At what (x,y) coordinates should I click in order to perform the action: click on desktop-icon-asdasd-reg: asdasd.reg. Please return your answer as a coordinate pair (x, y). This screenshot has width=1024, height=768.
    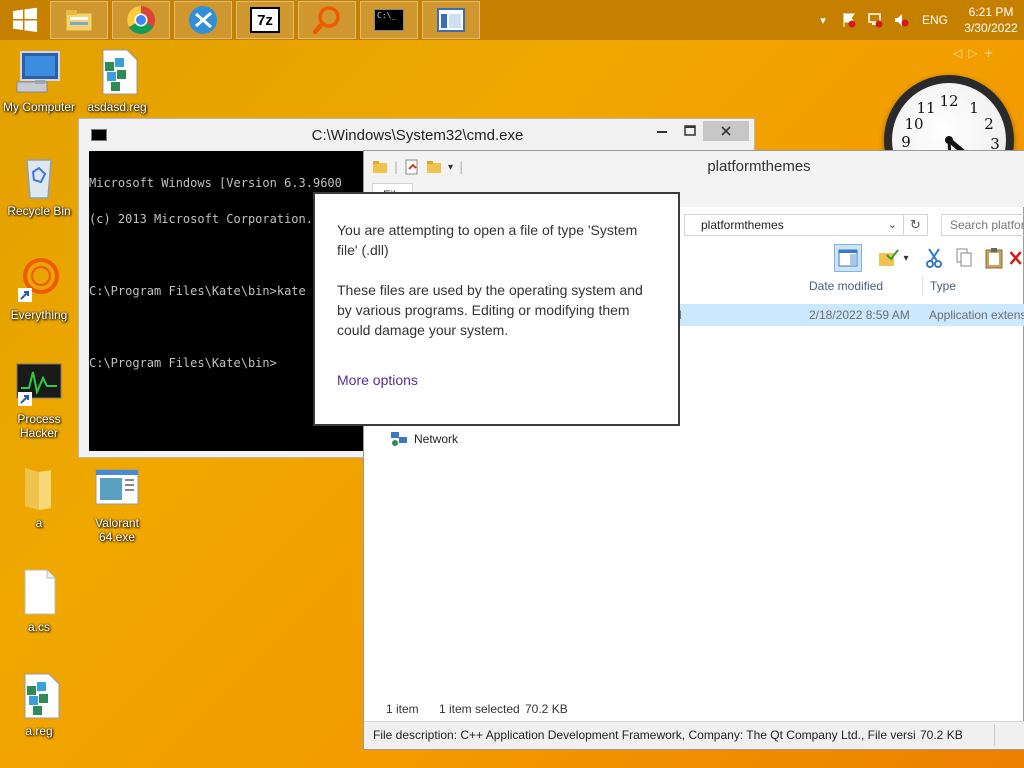
    Looking at the image, I should click on (117, 81).